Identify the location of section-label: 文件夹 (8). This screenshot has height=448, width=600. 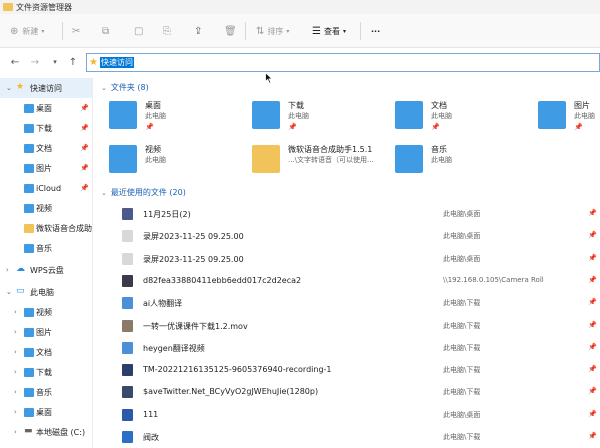
(129, 87).